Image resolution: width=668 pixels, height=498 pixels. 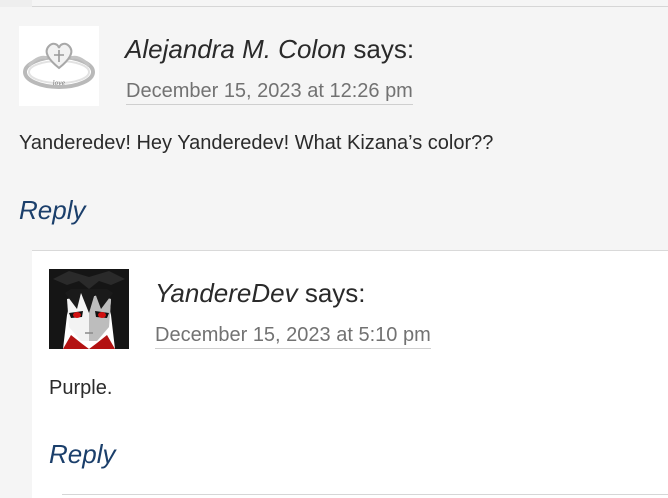 What do you see at coordinates (81, 388) in the screenshot?
I see `comment-text: Purple.` at bounding box center [81, 388].